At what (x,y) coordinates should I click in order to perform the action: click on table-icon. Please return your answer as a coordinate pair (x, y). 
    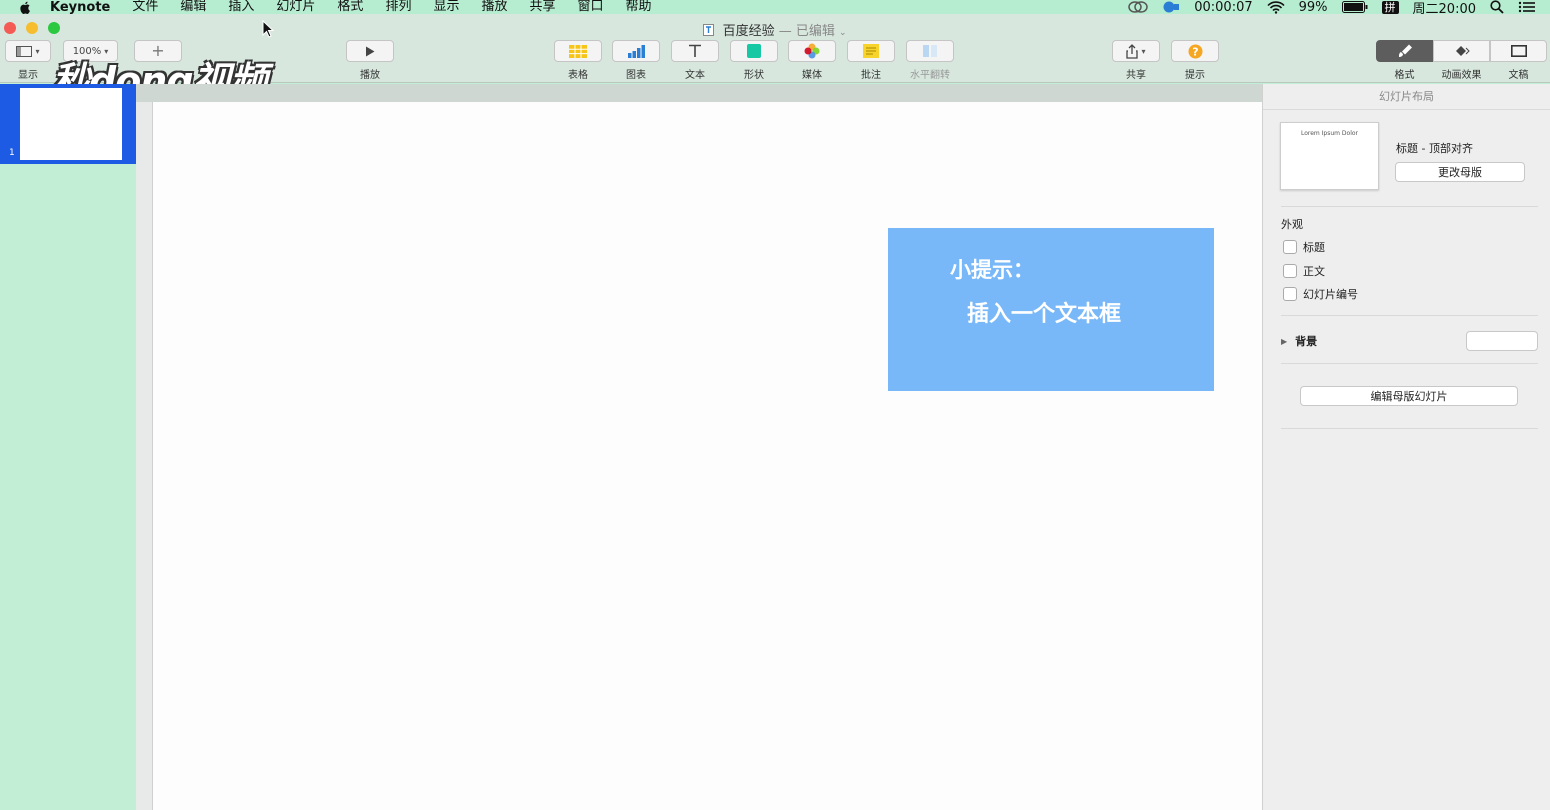
    Looking at the image, I should click on (578, 51).